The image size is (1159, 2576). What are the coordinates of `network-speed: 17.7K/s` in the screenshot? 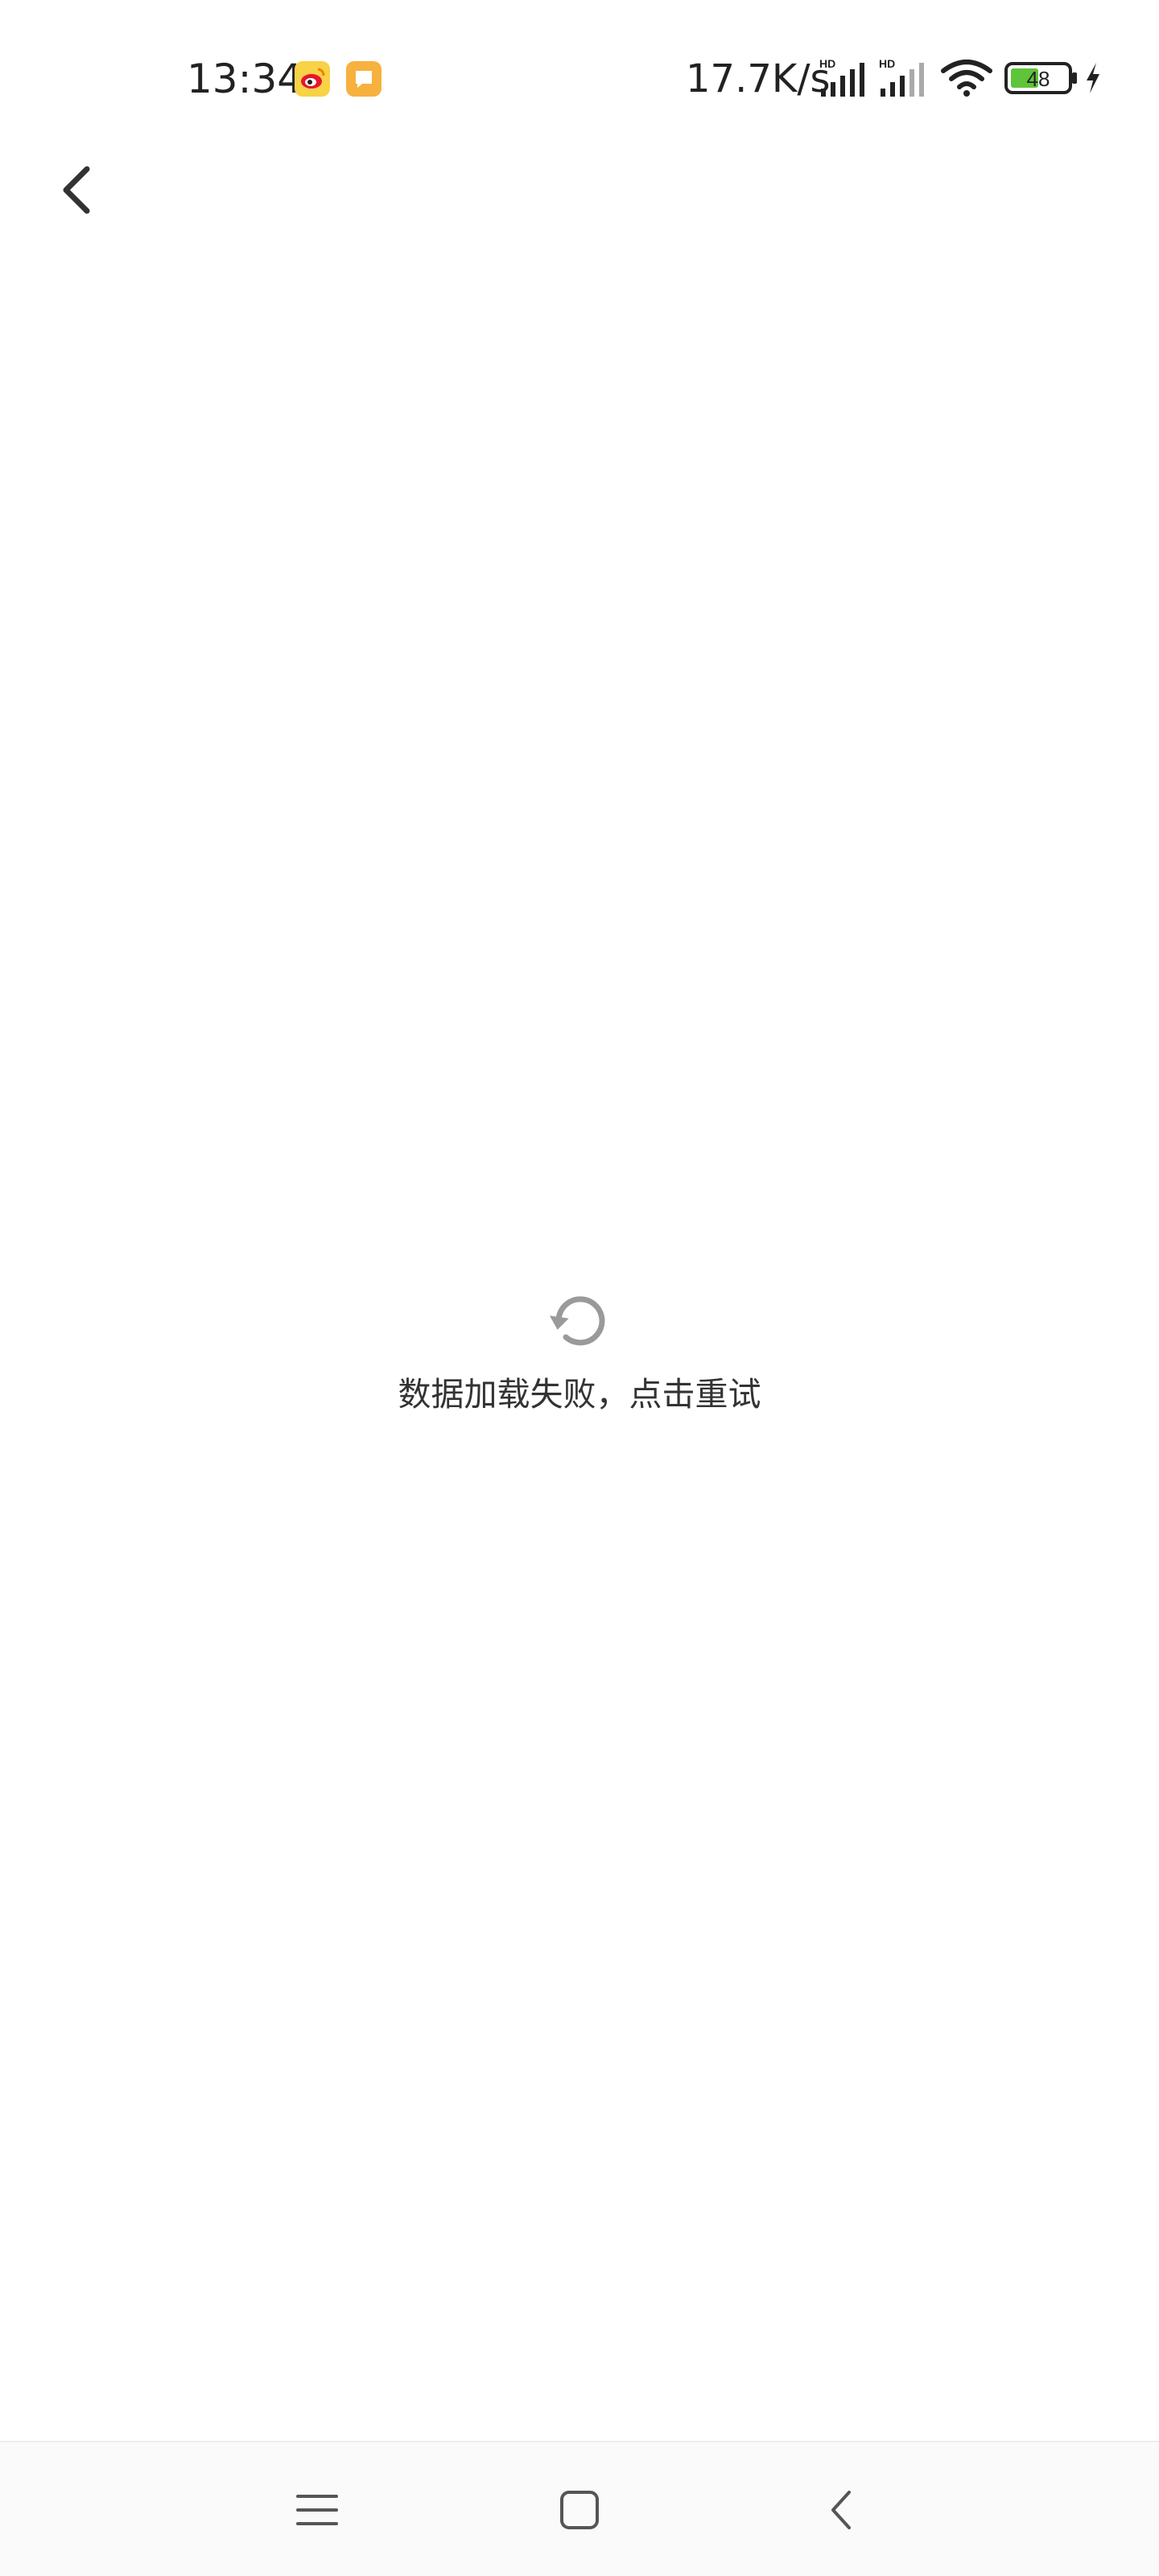 It's located at (758, 78).